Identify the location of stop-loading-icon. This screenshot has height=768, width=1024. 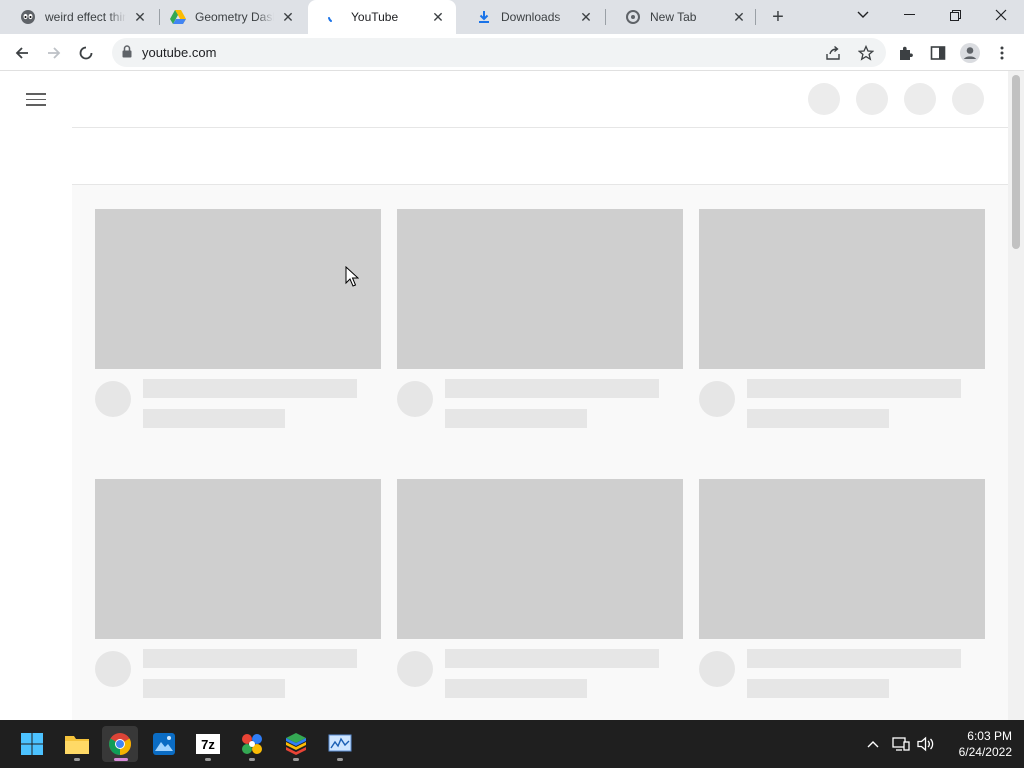
(86, 53).